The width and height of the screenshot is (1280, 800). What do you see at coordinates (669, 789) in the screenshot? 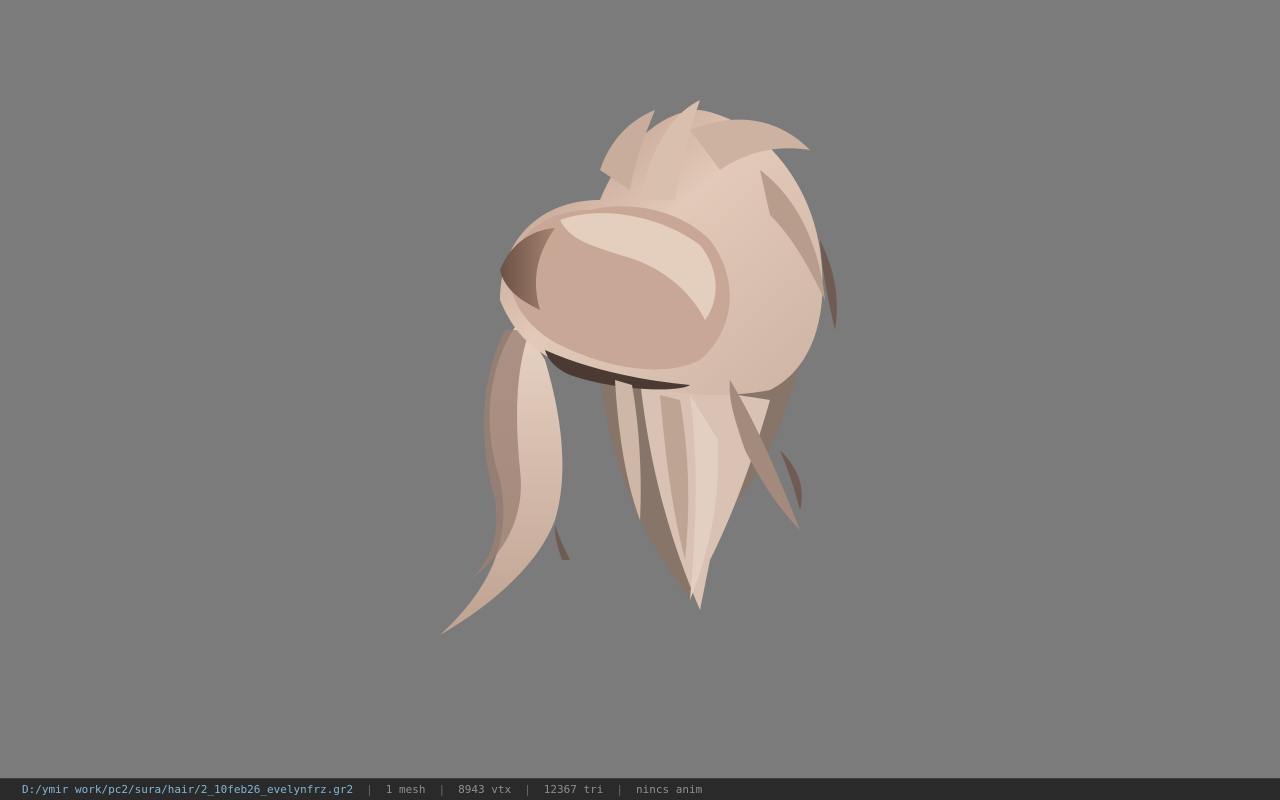
I see `animation-status: nincs anim` at bounding box center [669, 789].